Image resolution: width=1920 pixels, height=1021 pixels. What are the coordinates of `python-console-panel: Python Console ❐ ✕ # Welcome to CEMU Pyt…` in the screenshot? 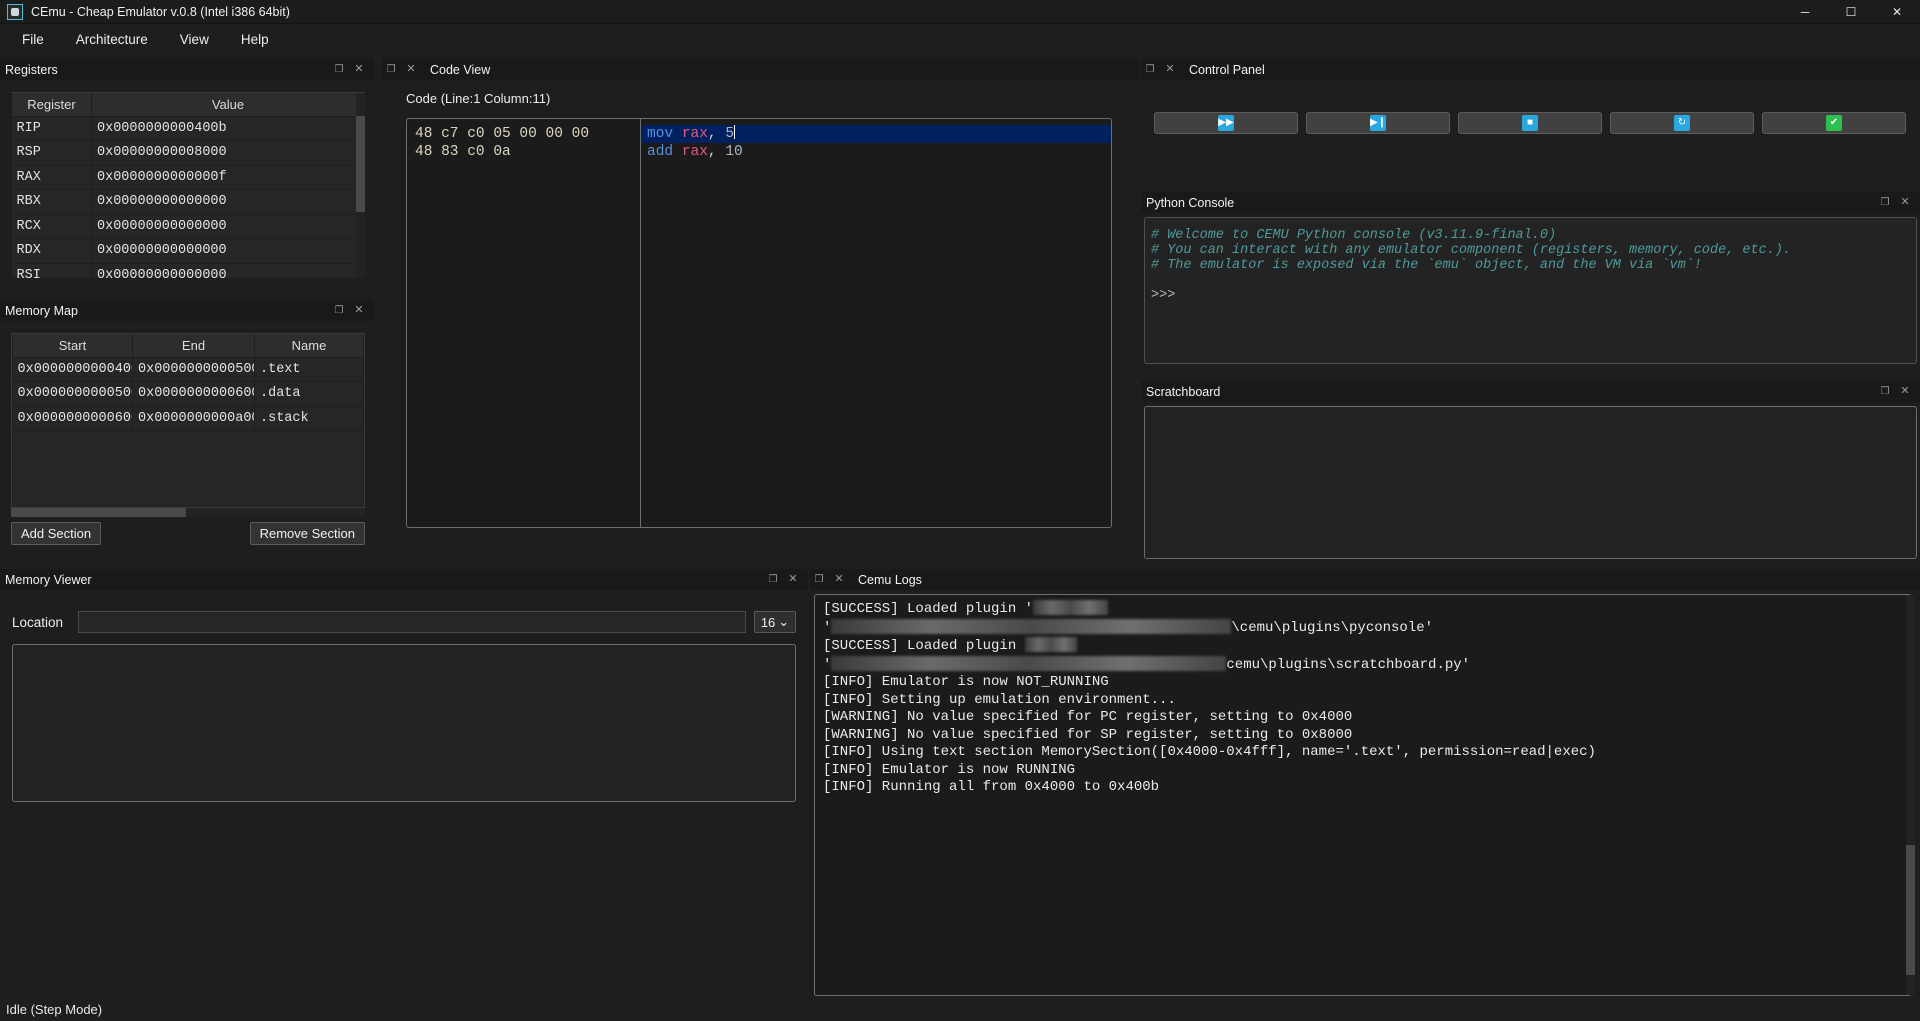 It's located at (1530, 282).